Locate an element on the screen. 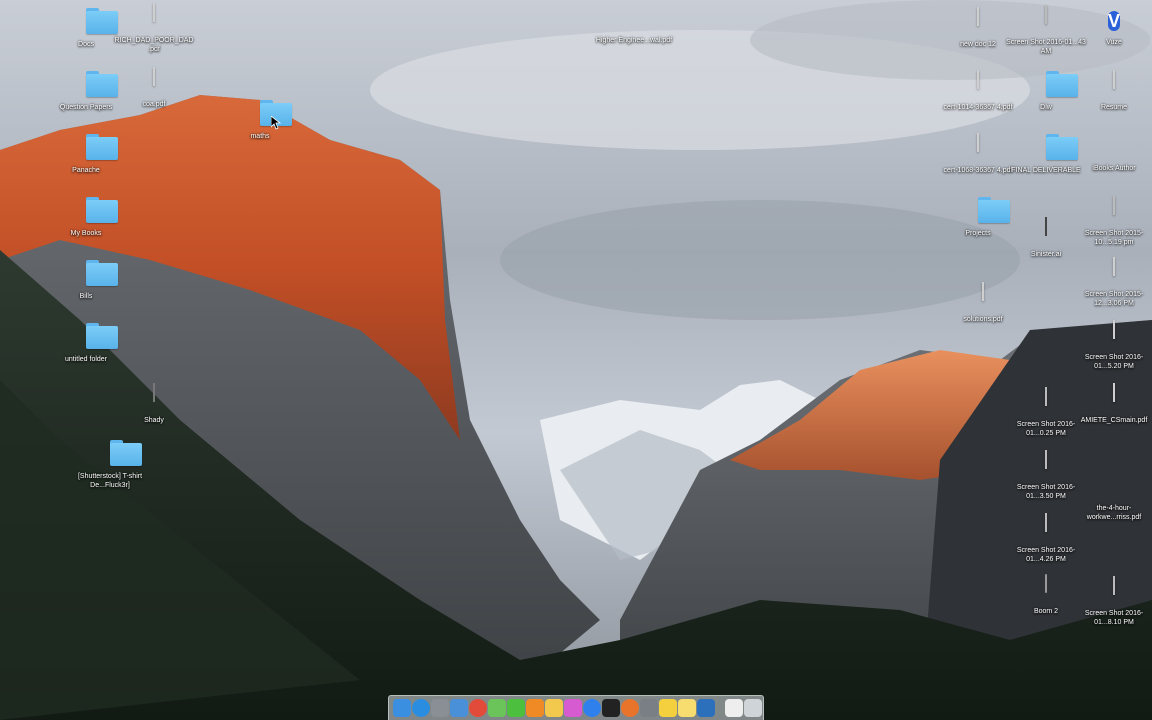 The width and height of the screenshot is (1152, 720). chrome-icon is located at coordinates (478, 708).